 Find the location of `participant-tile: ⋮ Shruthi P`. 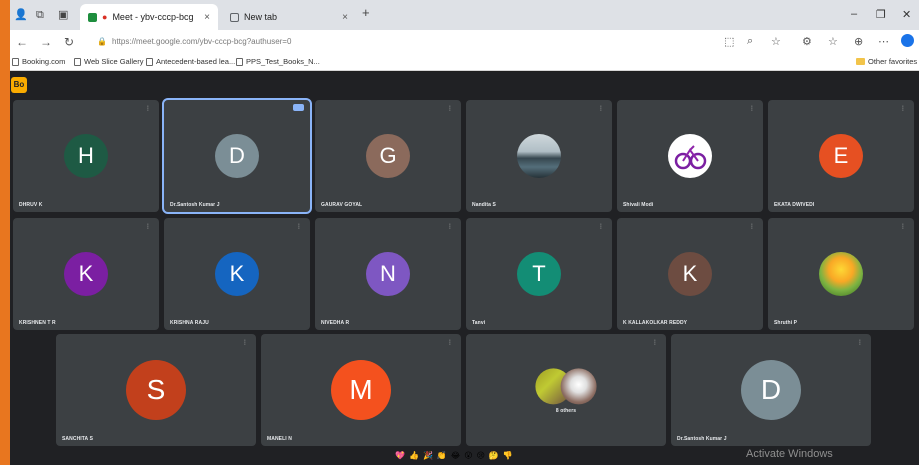

participant-tile: ⋮ Shruthi P is located at coordinates (841, 274).